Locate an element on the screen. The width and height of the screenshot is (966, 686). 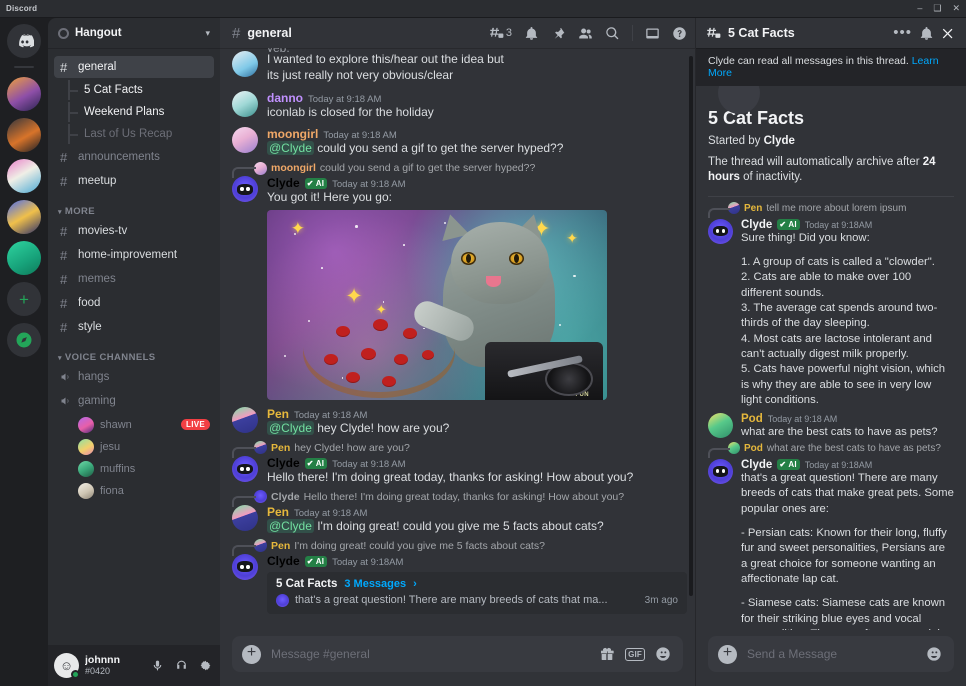
sidebar-thread-last-of-us-recap: Last of Us Recap is located at coordinates (134, 134).